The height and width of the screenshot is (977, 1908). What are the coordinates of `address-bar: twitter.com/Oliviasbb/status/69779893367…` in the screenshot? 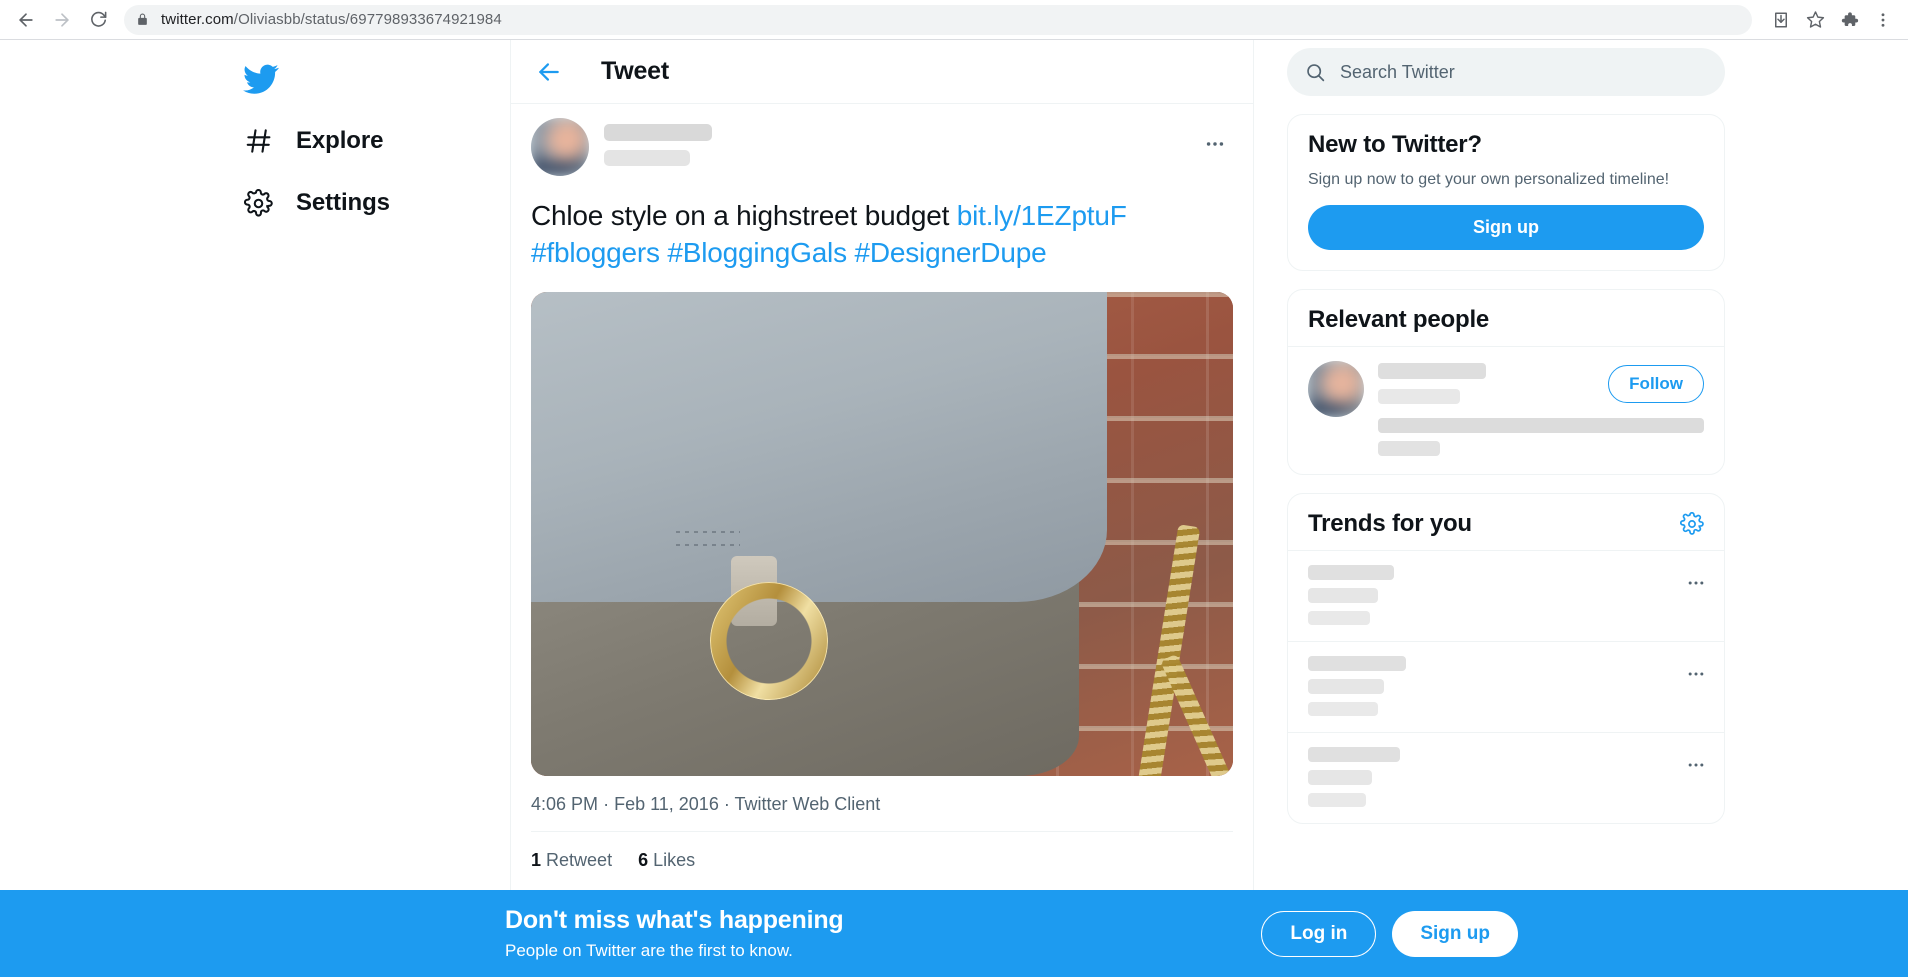 It's located at (938, 19).